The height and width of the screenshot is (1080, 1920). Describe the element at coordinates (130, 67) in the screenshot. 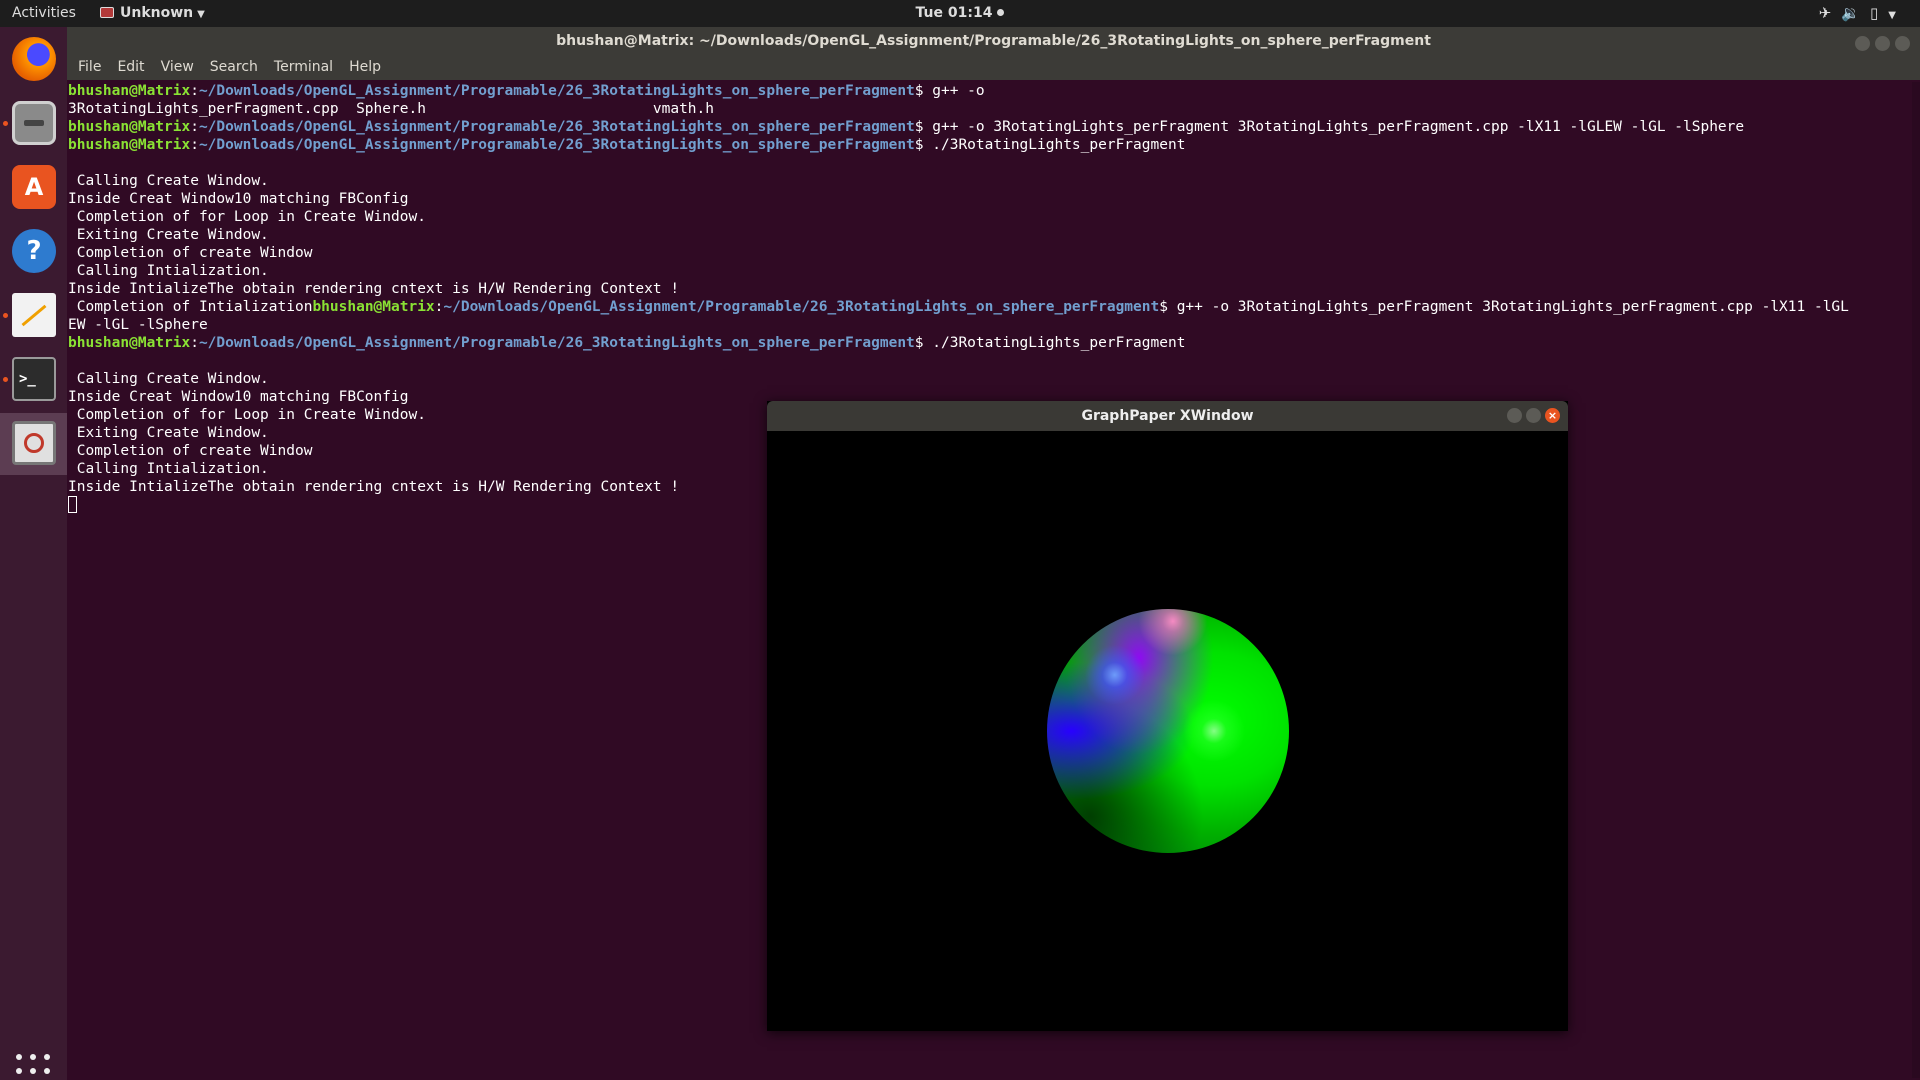

I see `menu-edit: Edit` at that location.